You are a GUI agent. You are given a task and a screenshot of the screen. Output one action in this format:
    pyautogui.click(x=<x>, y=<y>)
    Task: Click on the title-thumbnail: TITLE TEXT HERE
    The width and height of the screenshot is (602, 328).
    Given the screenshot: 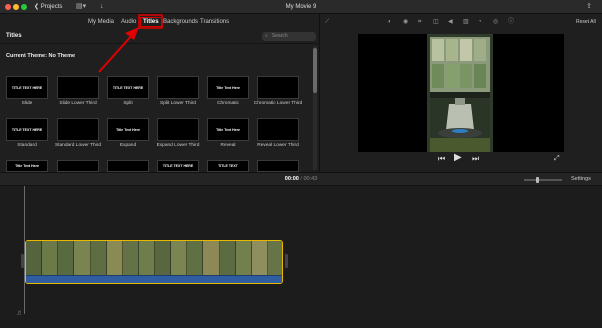 What is the action you would take?
    pyautogui.click(x=178, y=166)
    